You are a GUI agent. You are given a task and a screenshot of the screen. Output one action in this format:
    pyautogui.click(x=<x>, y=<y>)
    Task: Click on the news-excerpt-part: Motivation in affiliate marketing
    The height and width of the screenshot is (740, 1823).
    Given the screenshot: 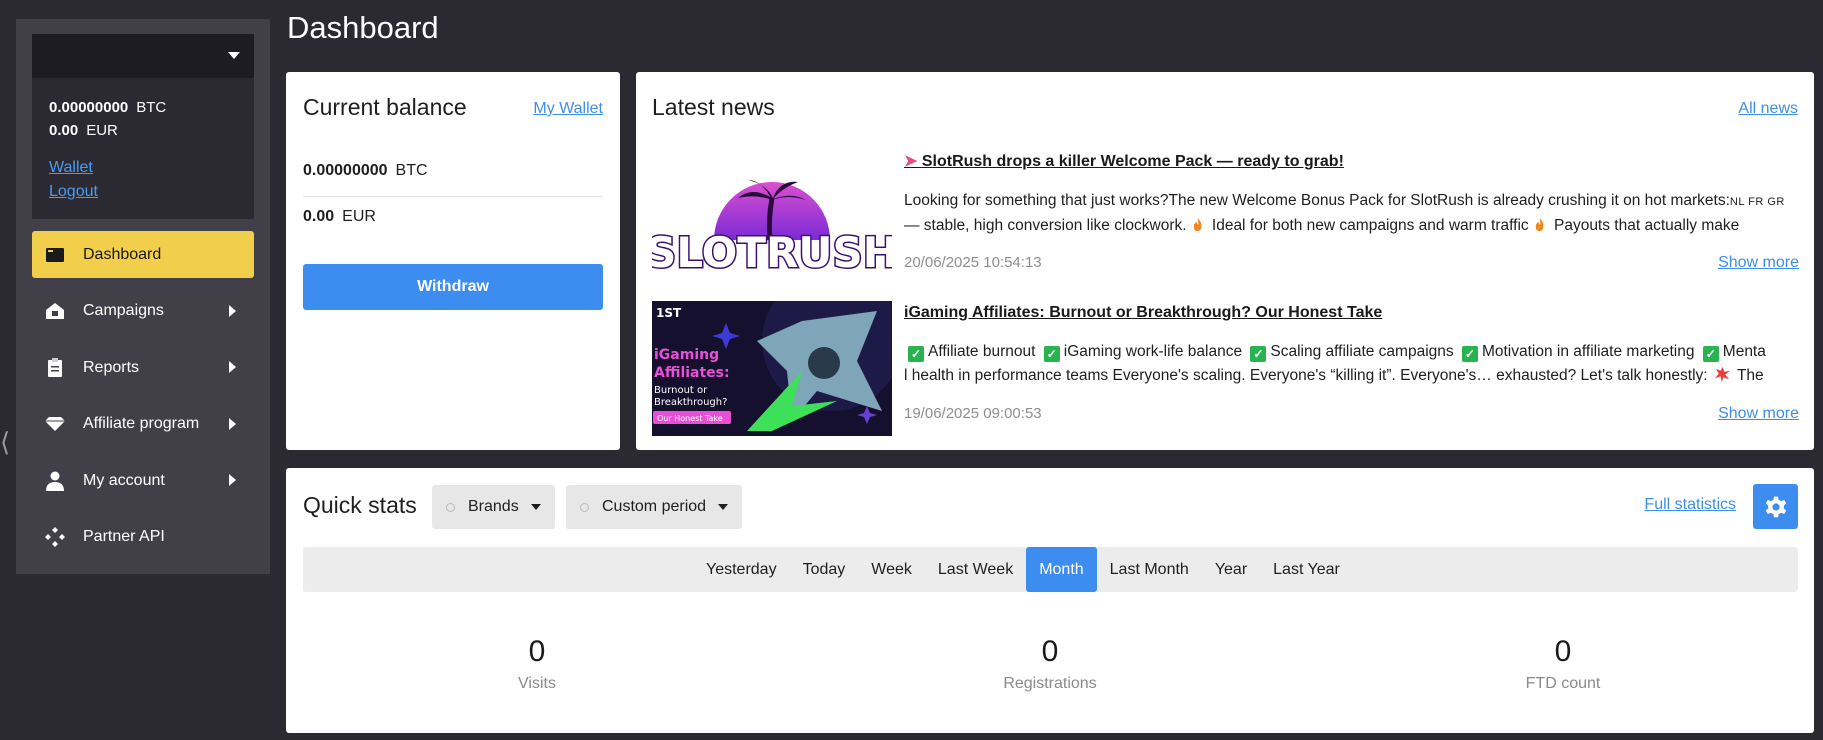 What is the action you would take?
    pyautogui.click(x=1588, y=351)
    